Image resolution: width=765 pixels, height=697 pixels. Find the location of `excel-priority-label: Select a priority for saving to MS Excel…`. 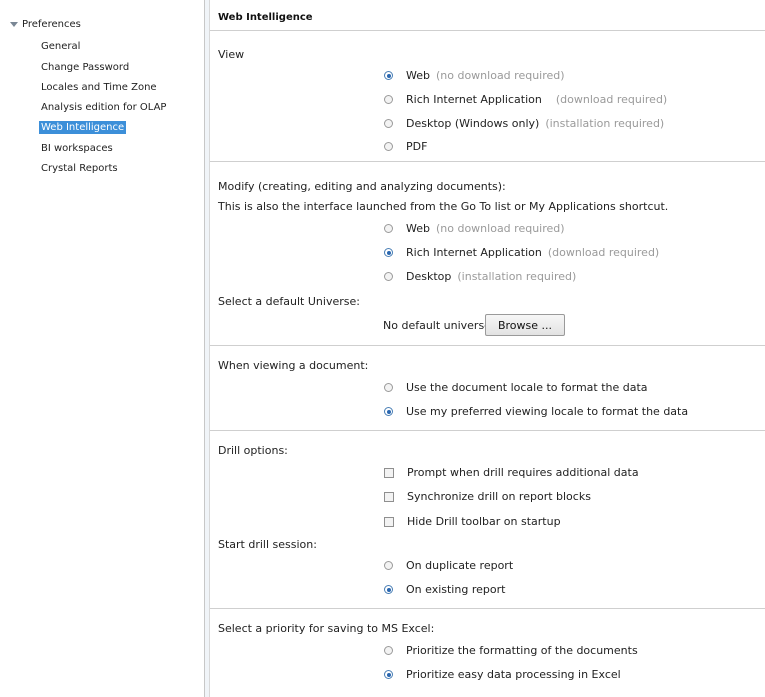

excel-priority-label: Select a priority for saving to MS Excel… is located at coordinates (326, 628).